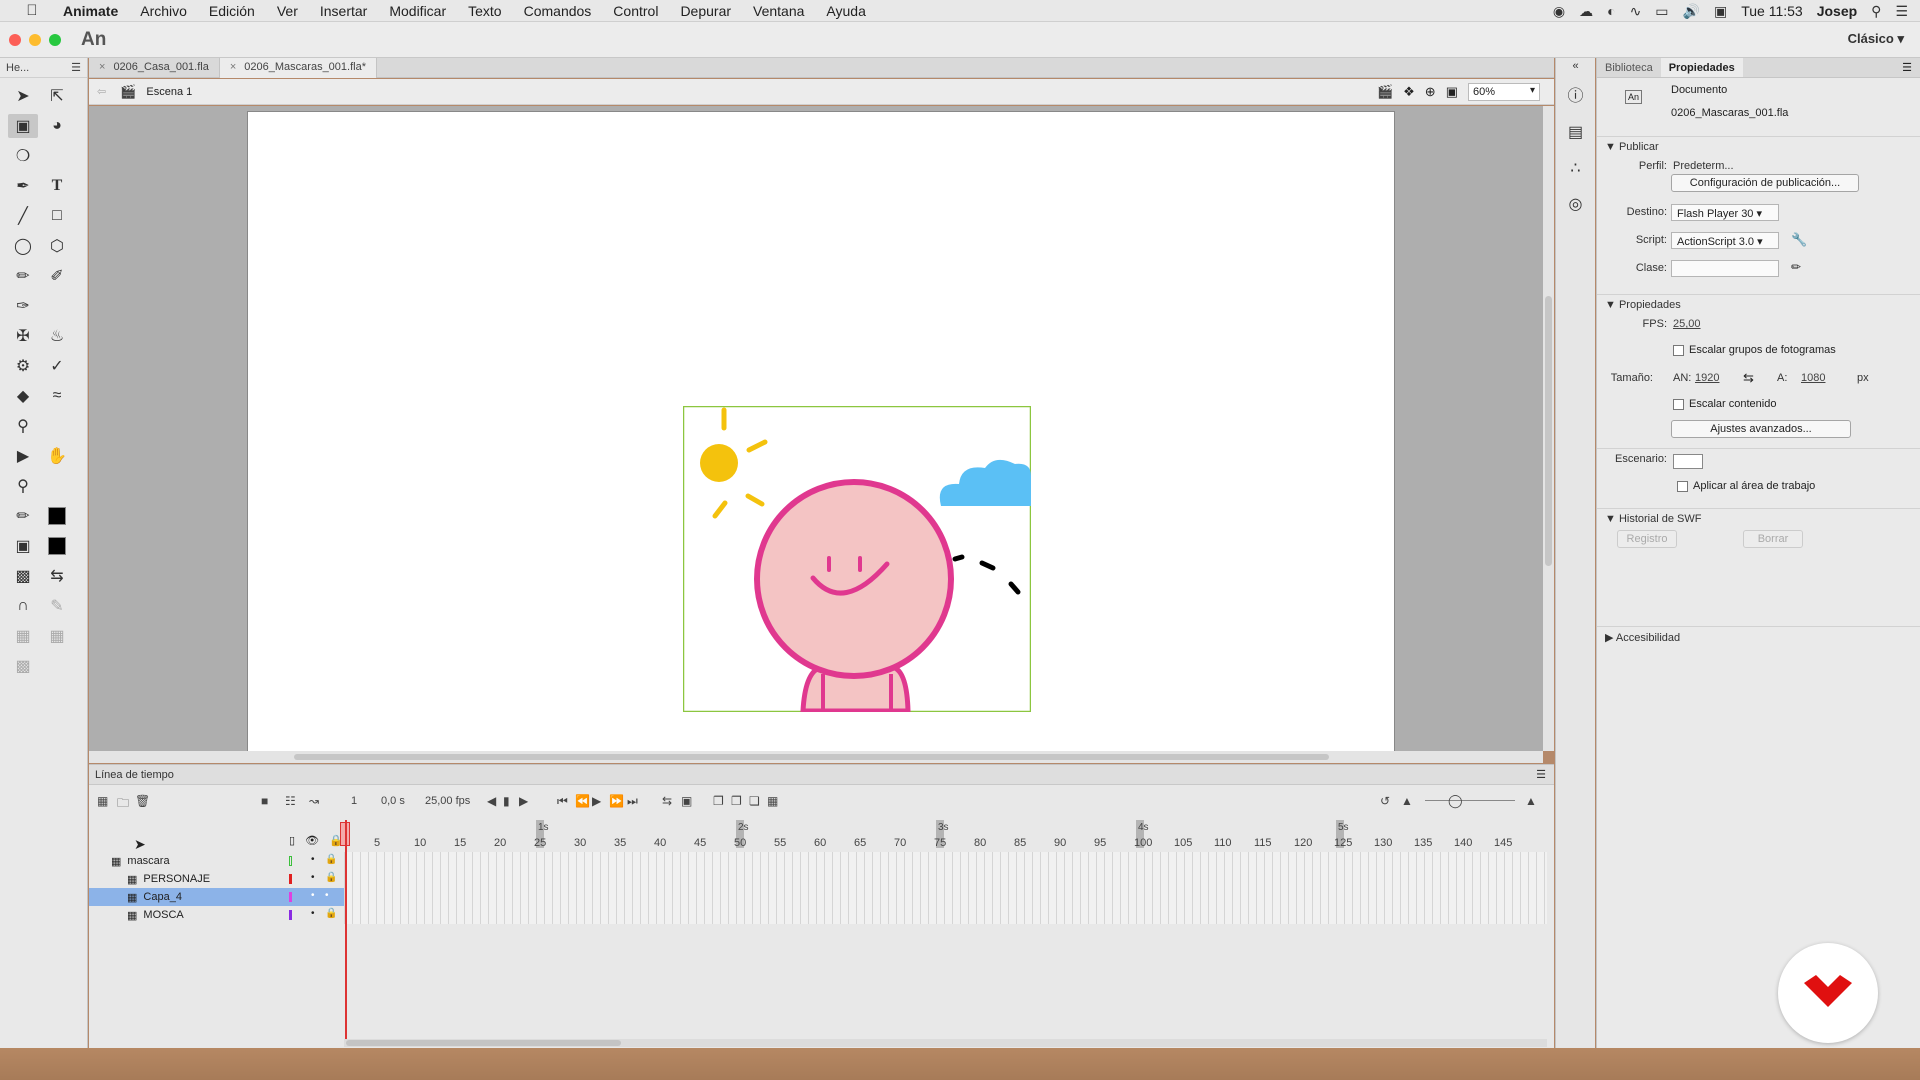  I want to click on text-tool-icon: T, so click(57, 186).